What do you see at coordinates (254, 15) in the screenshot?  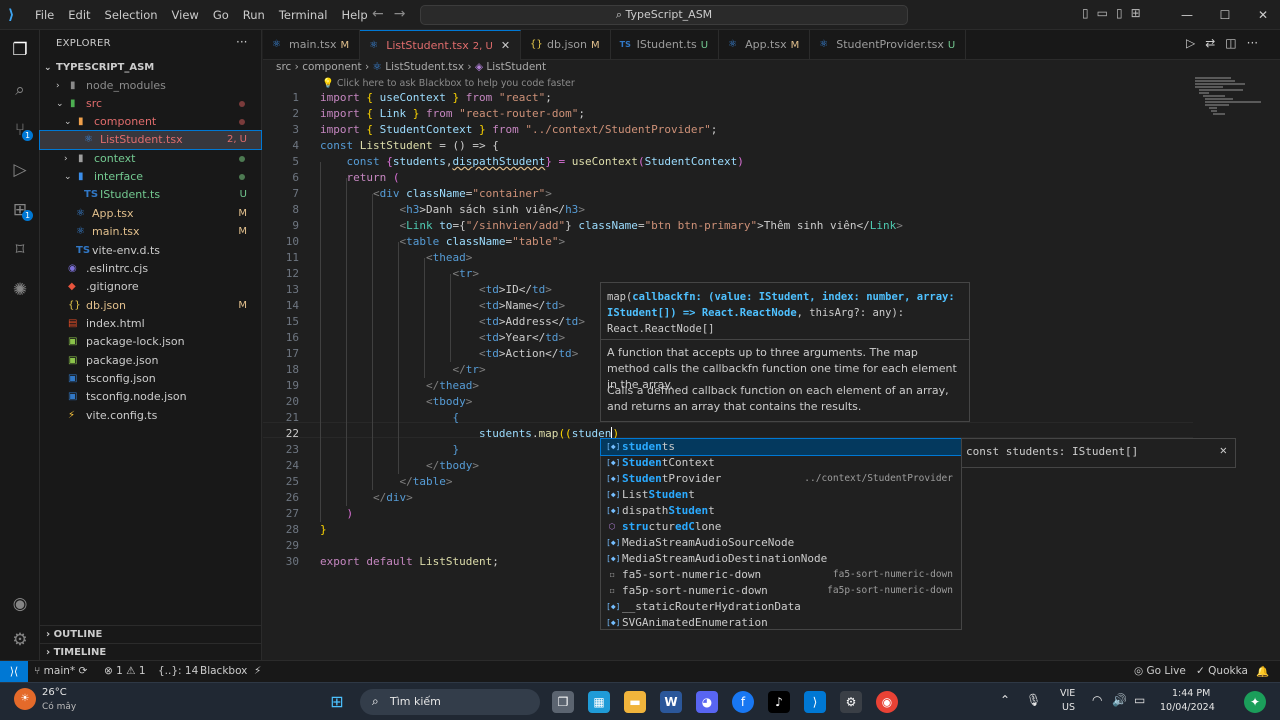 I see `menu-run: Run` at bounding box center [254, 15].